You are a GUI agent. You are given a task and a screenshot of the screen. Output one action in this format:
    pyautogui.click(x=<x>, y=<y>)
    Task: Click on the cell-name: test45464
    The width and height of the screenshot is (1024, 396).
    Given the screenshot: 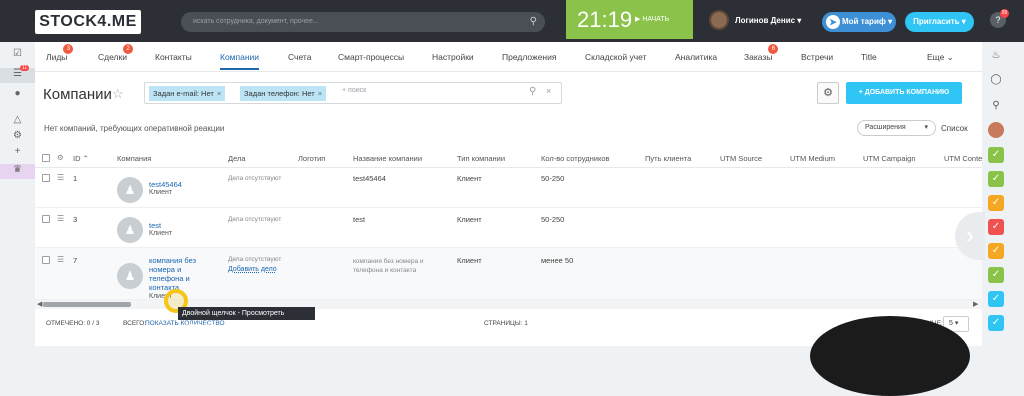 What is the action you would take?
    pyautogui.click(x=369, y=178)
    